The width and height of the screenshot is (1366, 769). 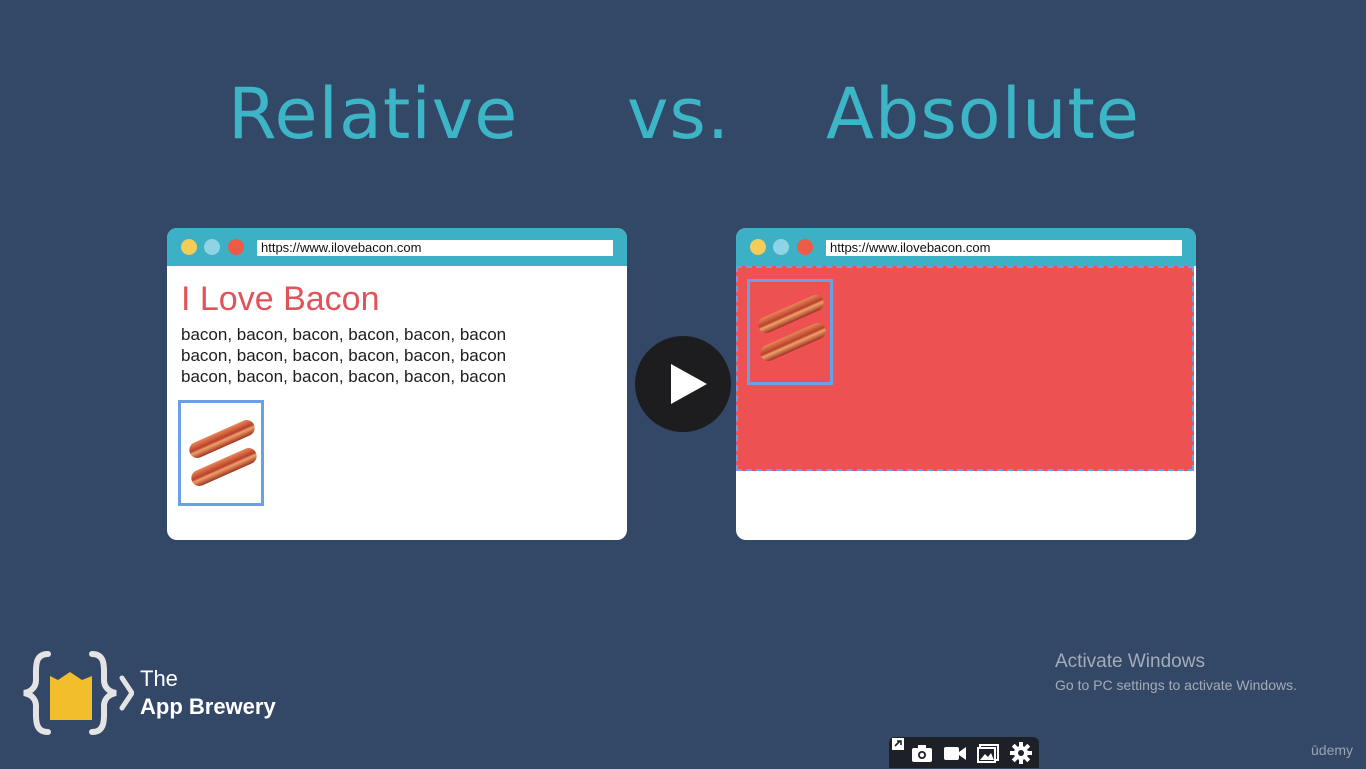 What do you see at coordinates (280, 299) in the screenshot?
I see `page-heading: I Love Bacon` at bounding box center [280, 299].